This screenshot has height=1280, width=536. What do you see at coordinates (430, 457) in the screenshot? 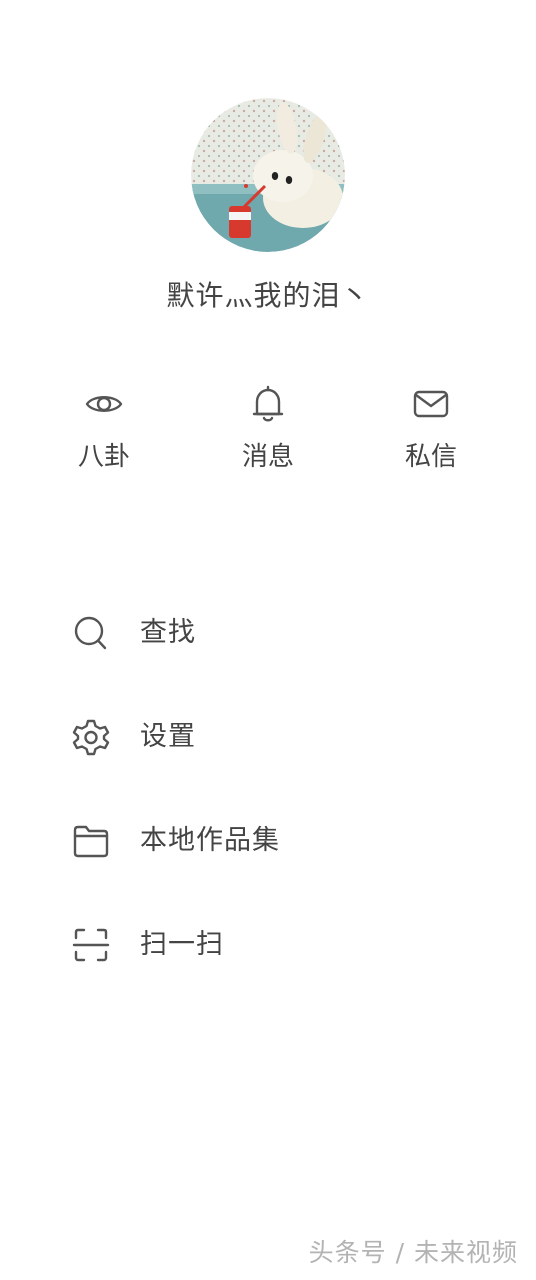
I see `quick-action-label: 私信` at bounding box center [430, 457].